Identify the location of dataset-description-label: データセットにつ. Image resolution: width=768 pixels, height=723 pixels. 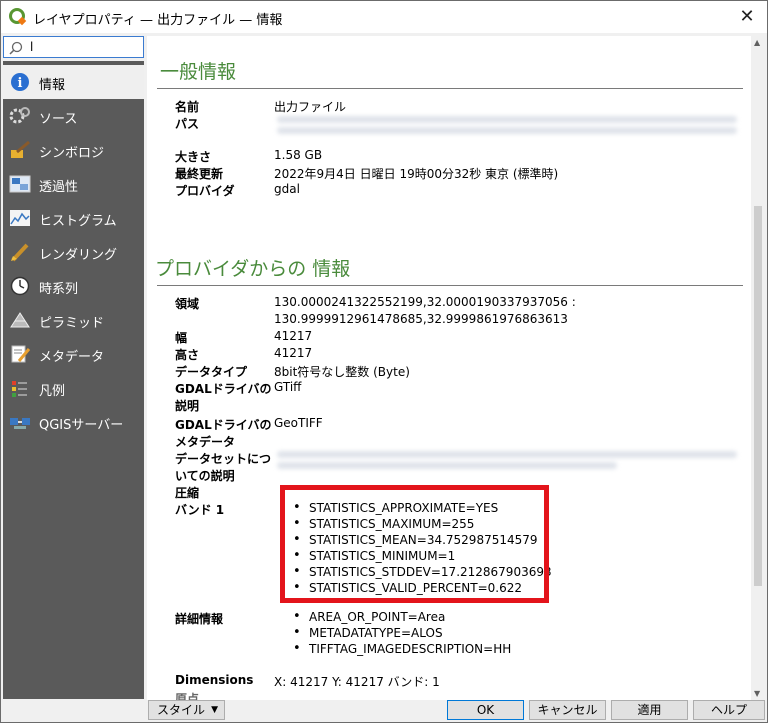
(223, 459).